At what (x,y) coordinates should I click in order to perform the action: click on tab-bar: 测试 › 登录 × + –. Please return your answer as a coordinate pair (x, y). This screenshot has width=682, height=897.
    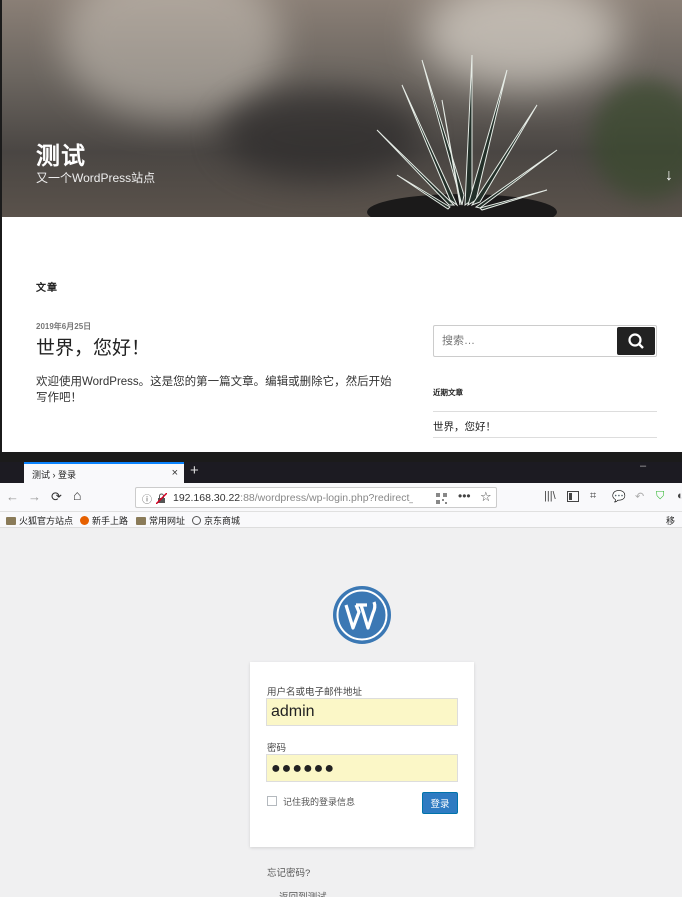
    Looking at the image, I should click on (341, 472).